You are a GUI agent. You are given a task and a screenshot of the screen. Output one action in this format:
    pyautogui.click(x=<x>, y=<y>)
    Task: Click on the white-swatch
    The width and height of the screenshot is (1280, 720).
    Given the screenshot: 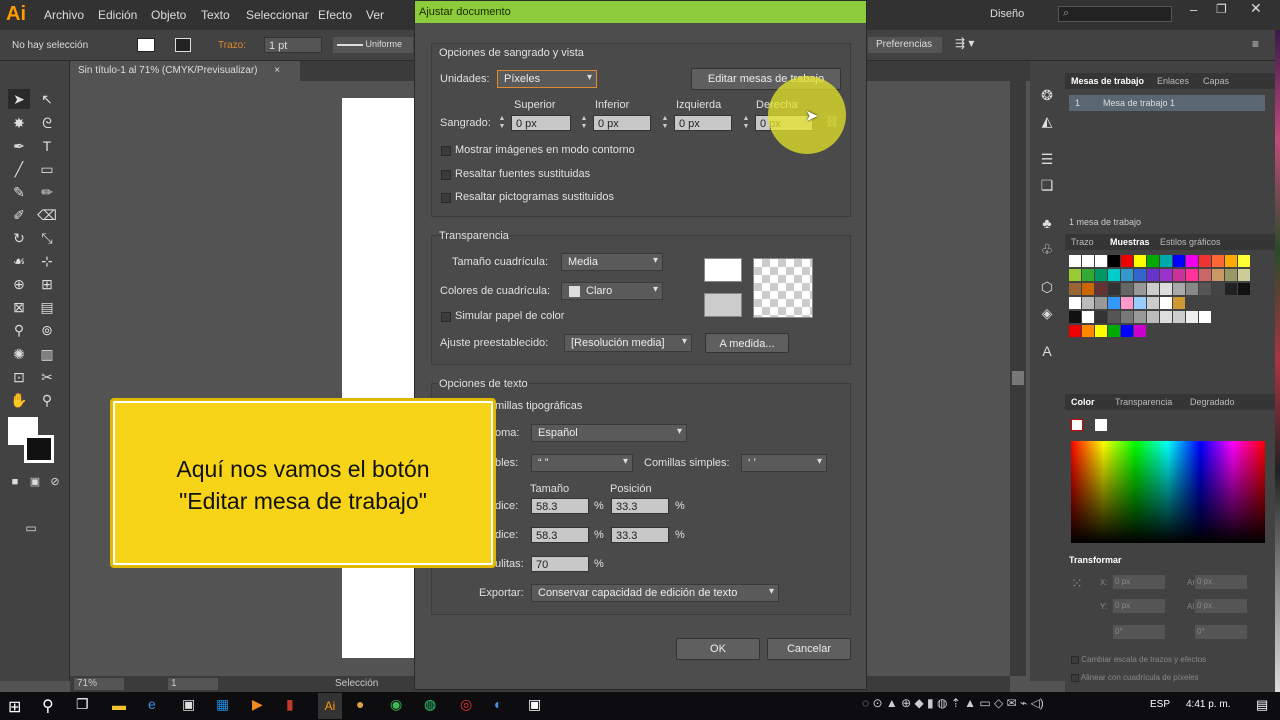 What is the action you would take?
    pyautogui.click(x=1101, y=425)
    